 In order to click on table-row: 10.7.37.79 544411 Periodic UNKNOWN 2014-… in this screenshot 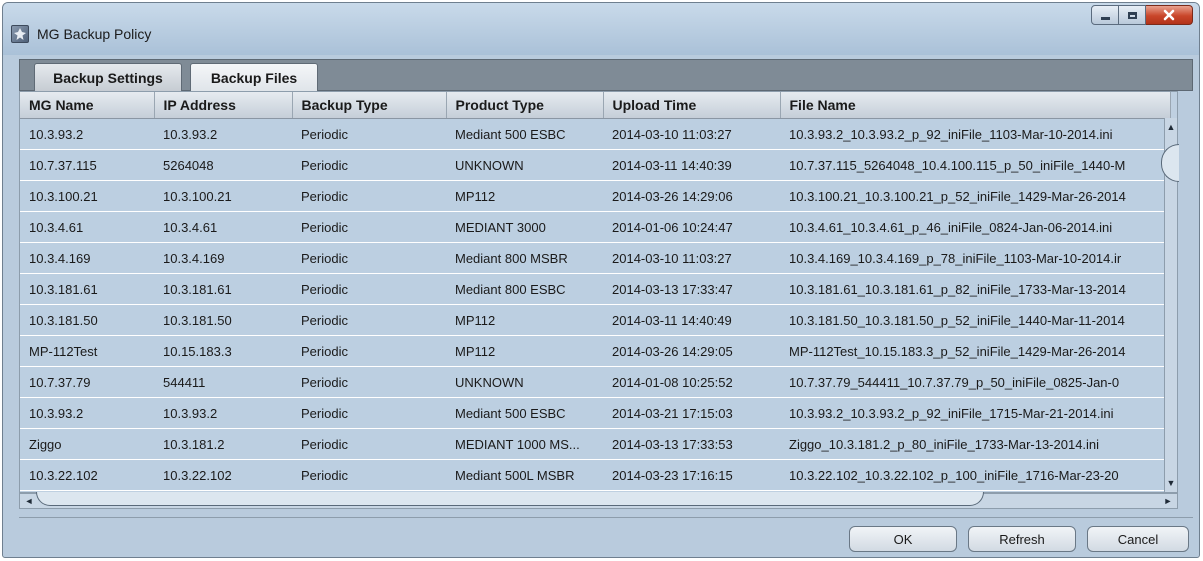, I will do `click(595, 382)`.